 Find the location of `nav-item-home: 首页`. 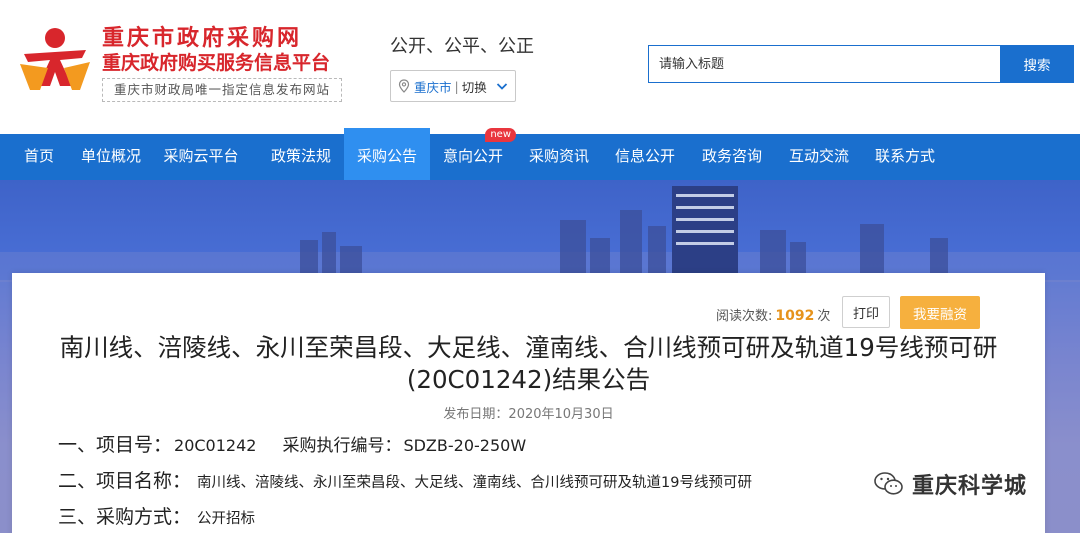

nav-item-home: 首页 is located at coordinates (39, 157).